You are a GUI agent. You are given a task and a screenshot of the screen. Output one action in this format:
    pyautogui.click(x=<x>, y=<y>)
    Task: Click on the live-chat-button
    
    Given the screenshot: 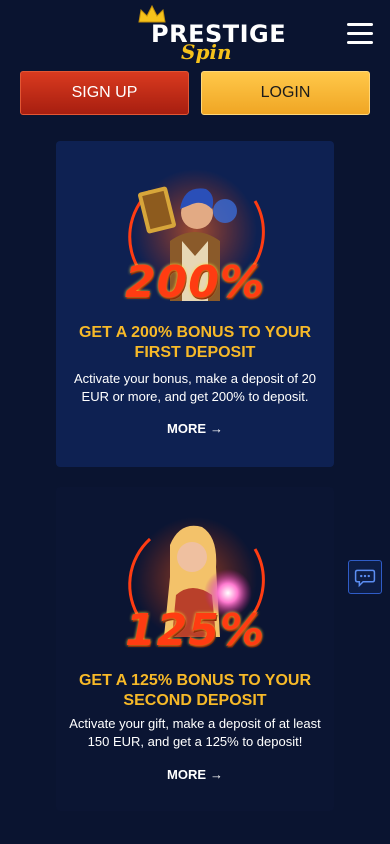 What is the action you would take?
    pyautogui.click(x=365, y=577)
    